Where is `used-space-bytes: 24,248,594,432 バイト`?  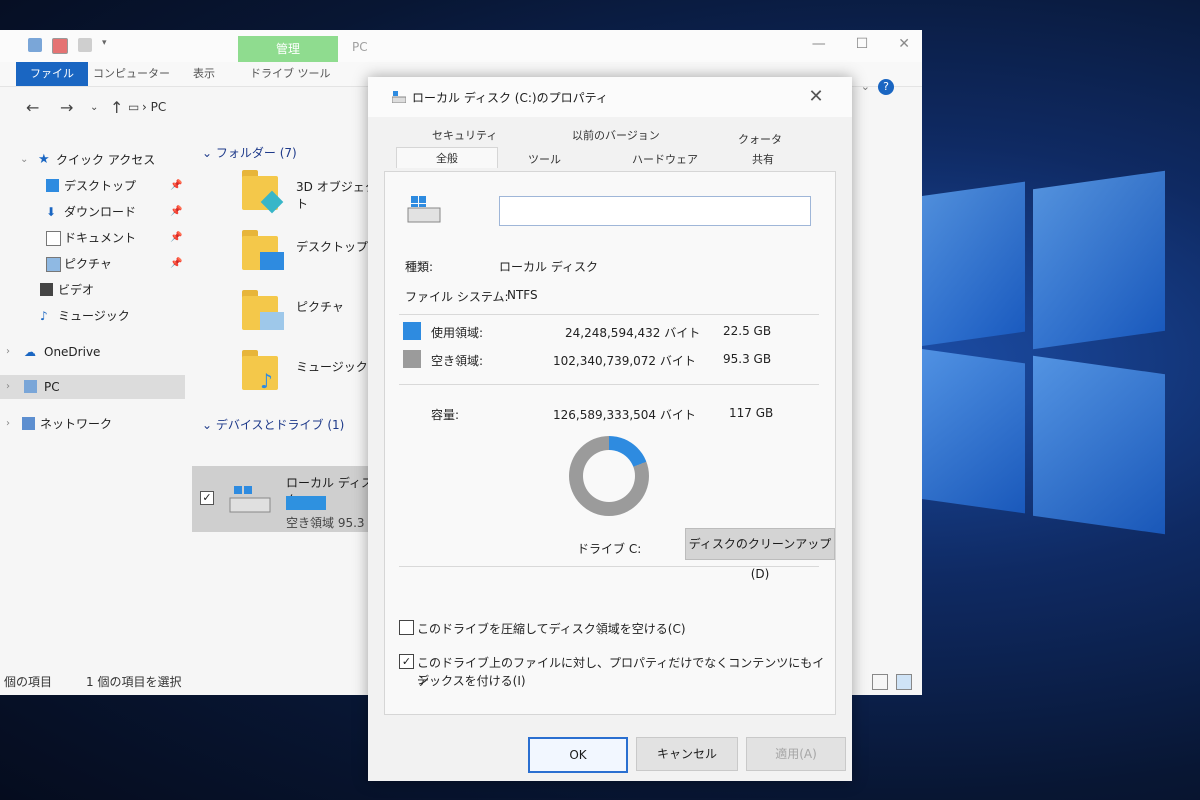
used-space-bytes: 24,248,594,432 バイト is located at coordinates (633, 333).